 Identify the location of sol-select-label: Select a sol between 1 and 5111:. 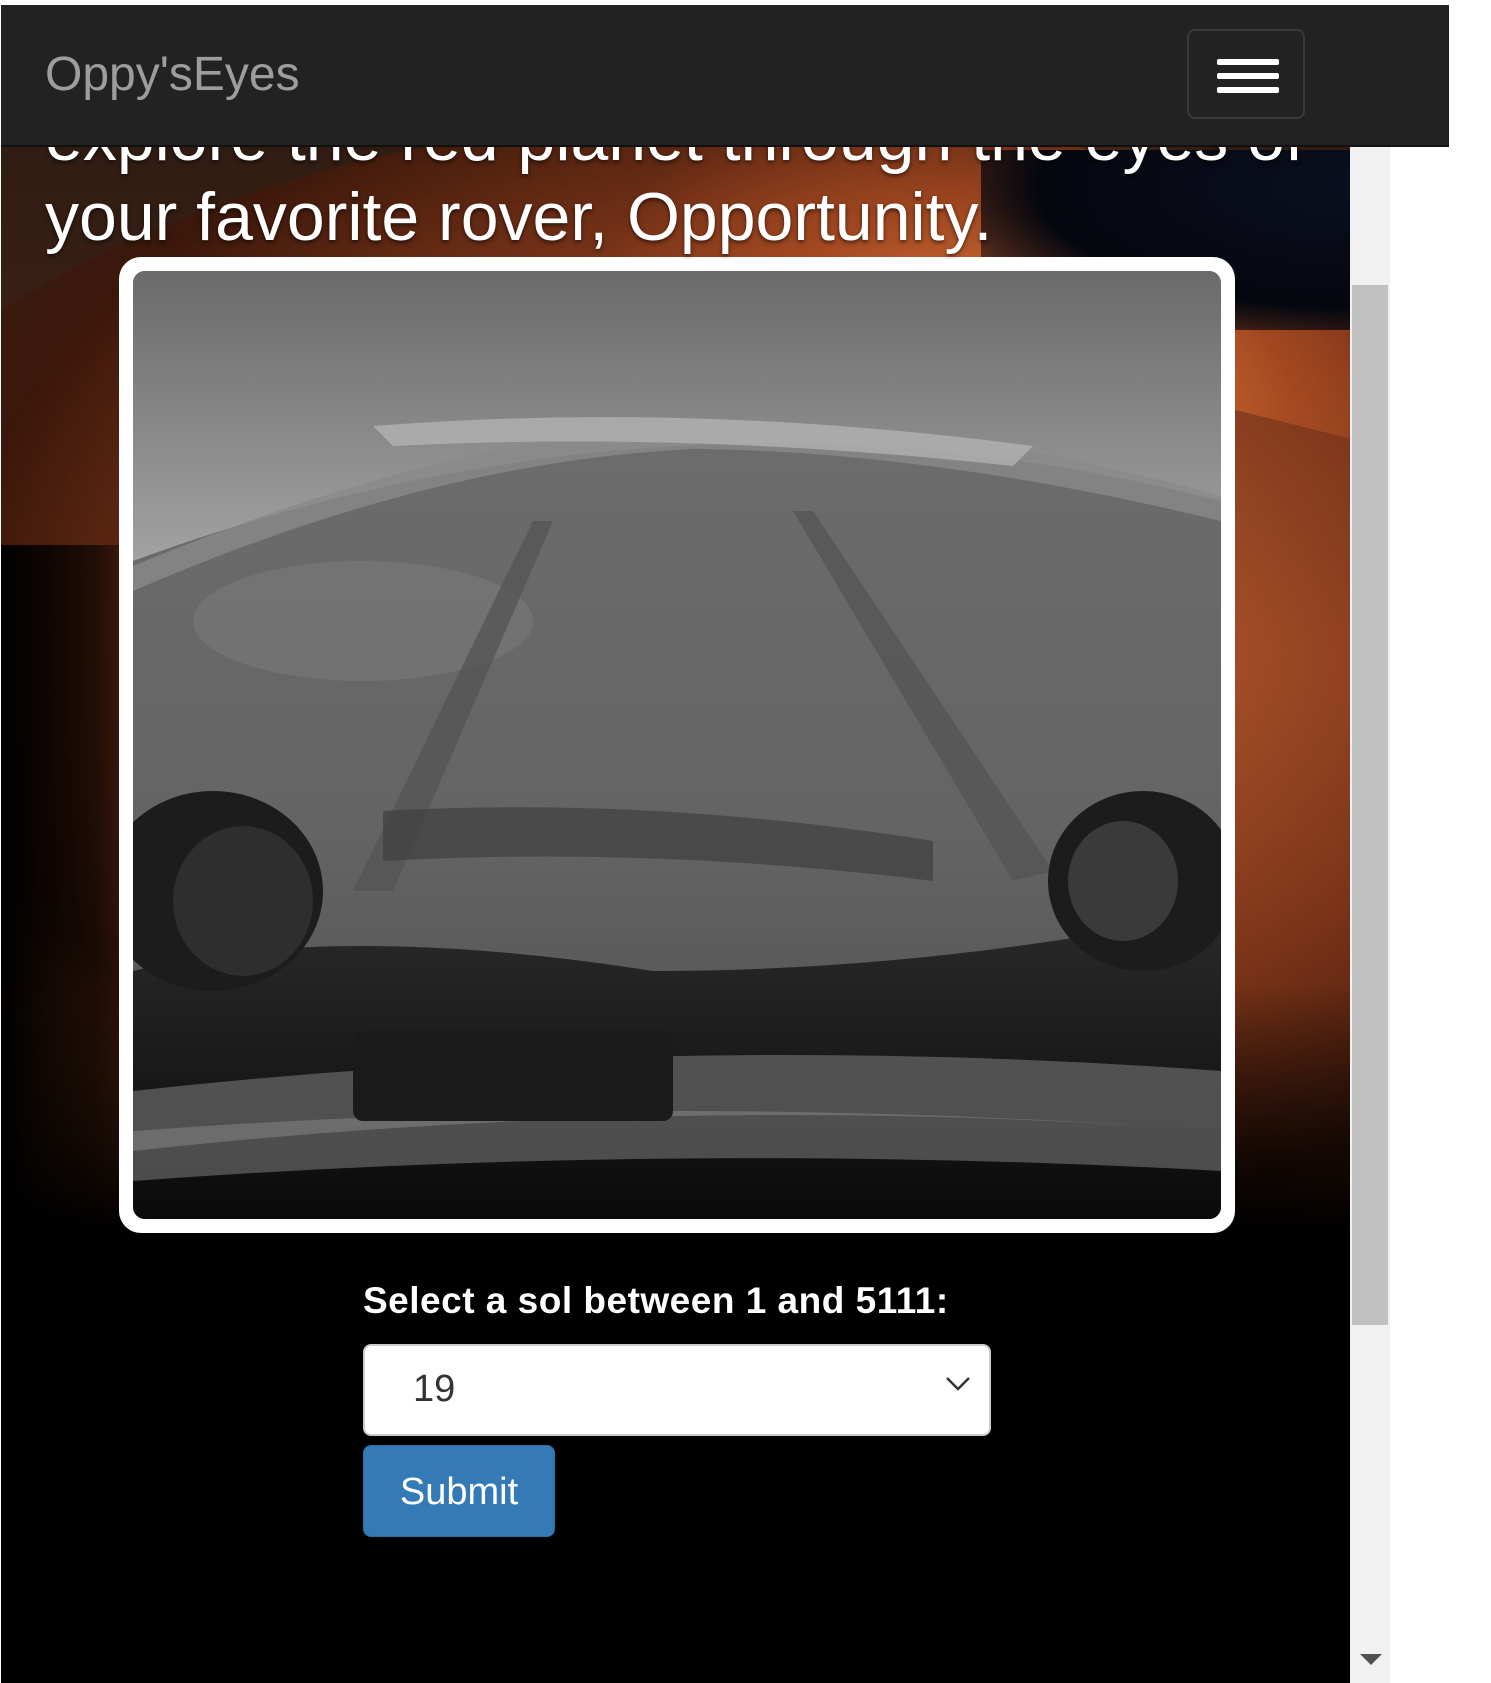
(656, 1300).